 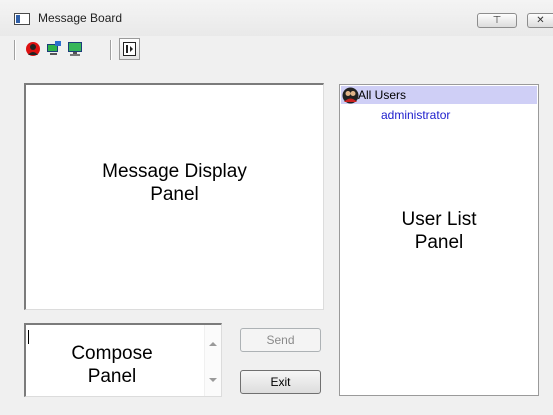 What do you see at coordinates (497, 20) in the screenshot?
I see `minimize-button: ⊤` at bounding box center [497, 20].